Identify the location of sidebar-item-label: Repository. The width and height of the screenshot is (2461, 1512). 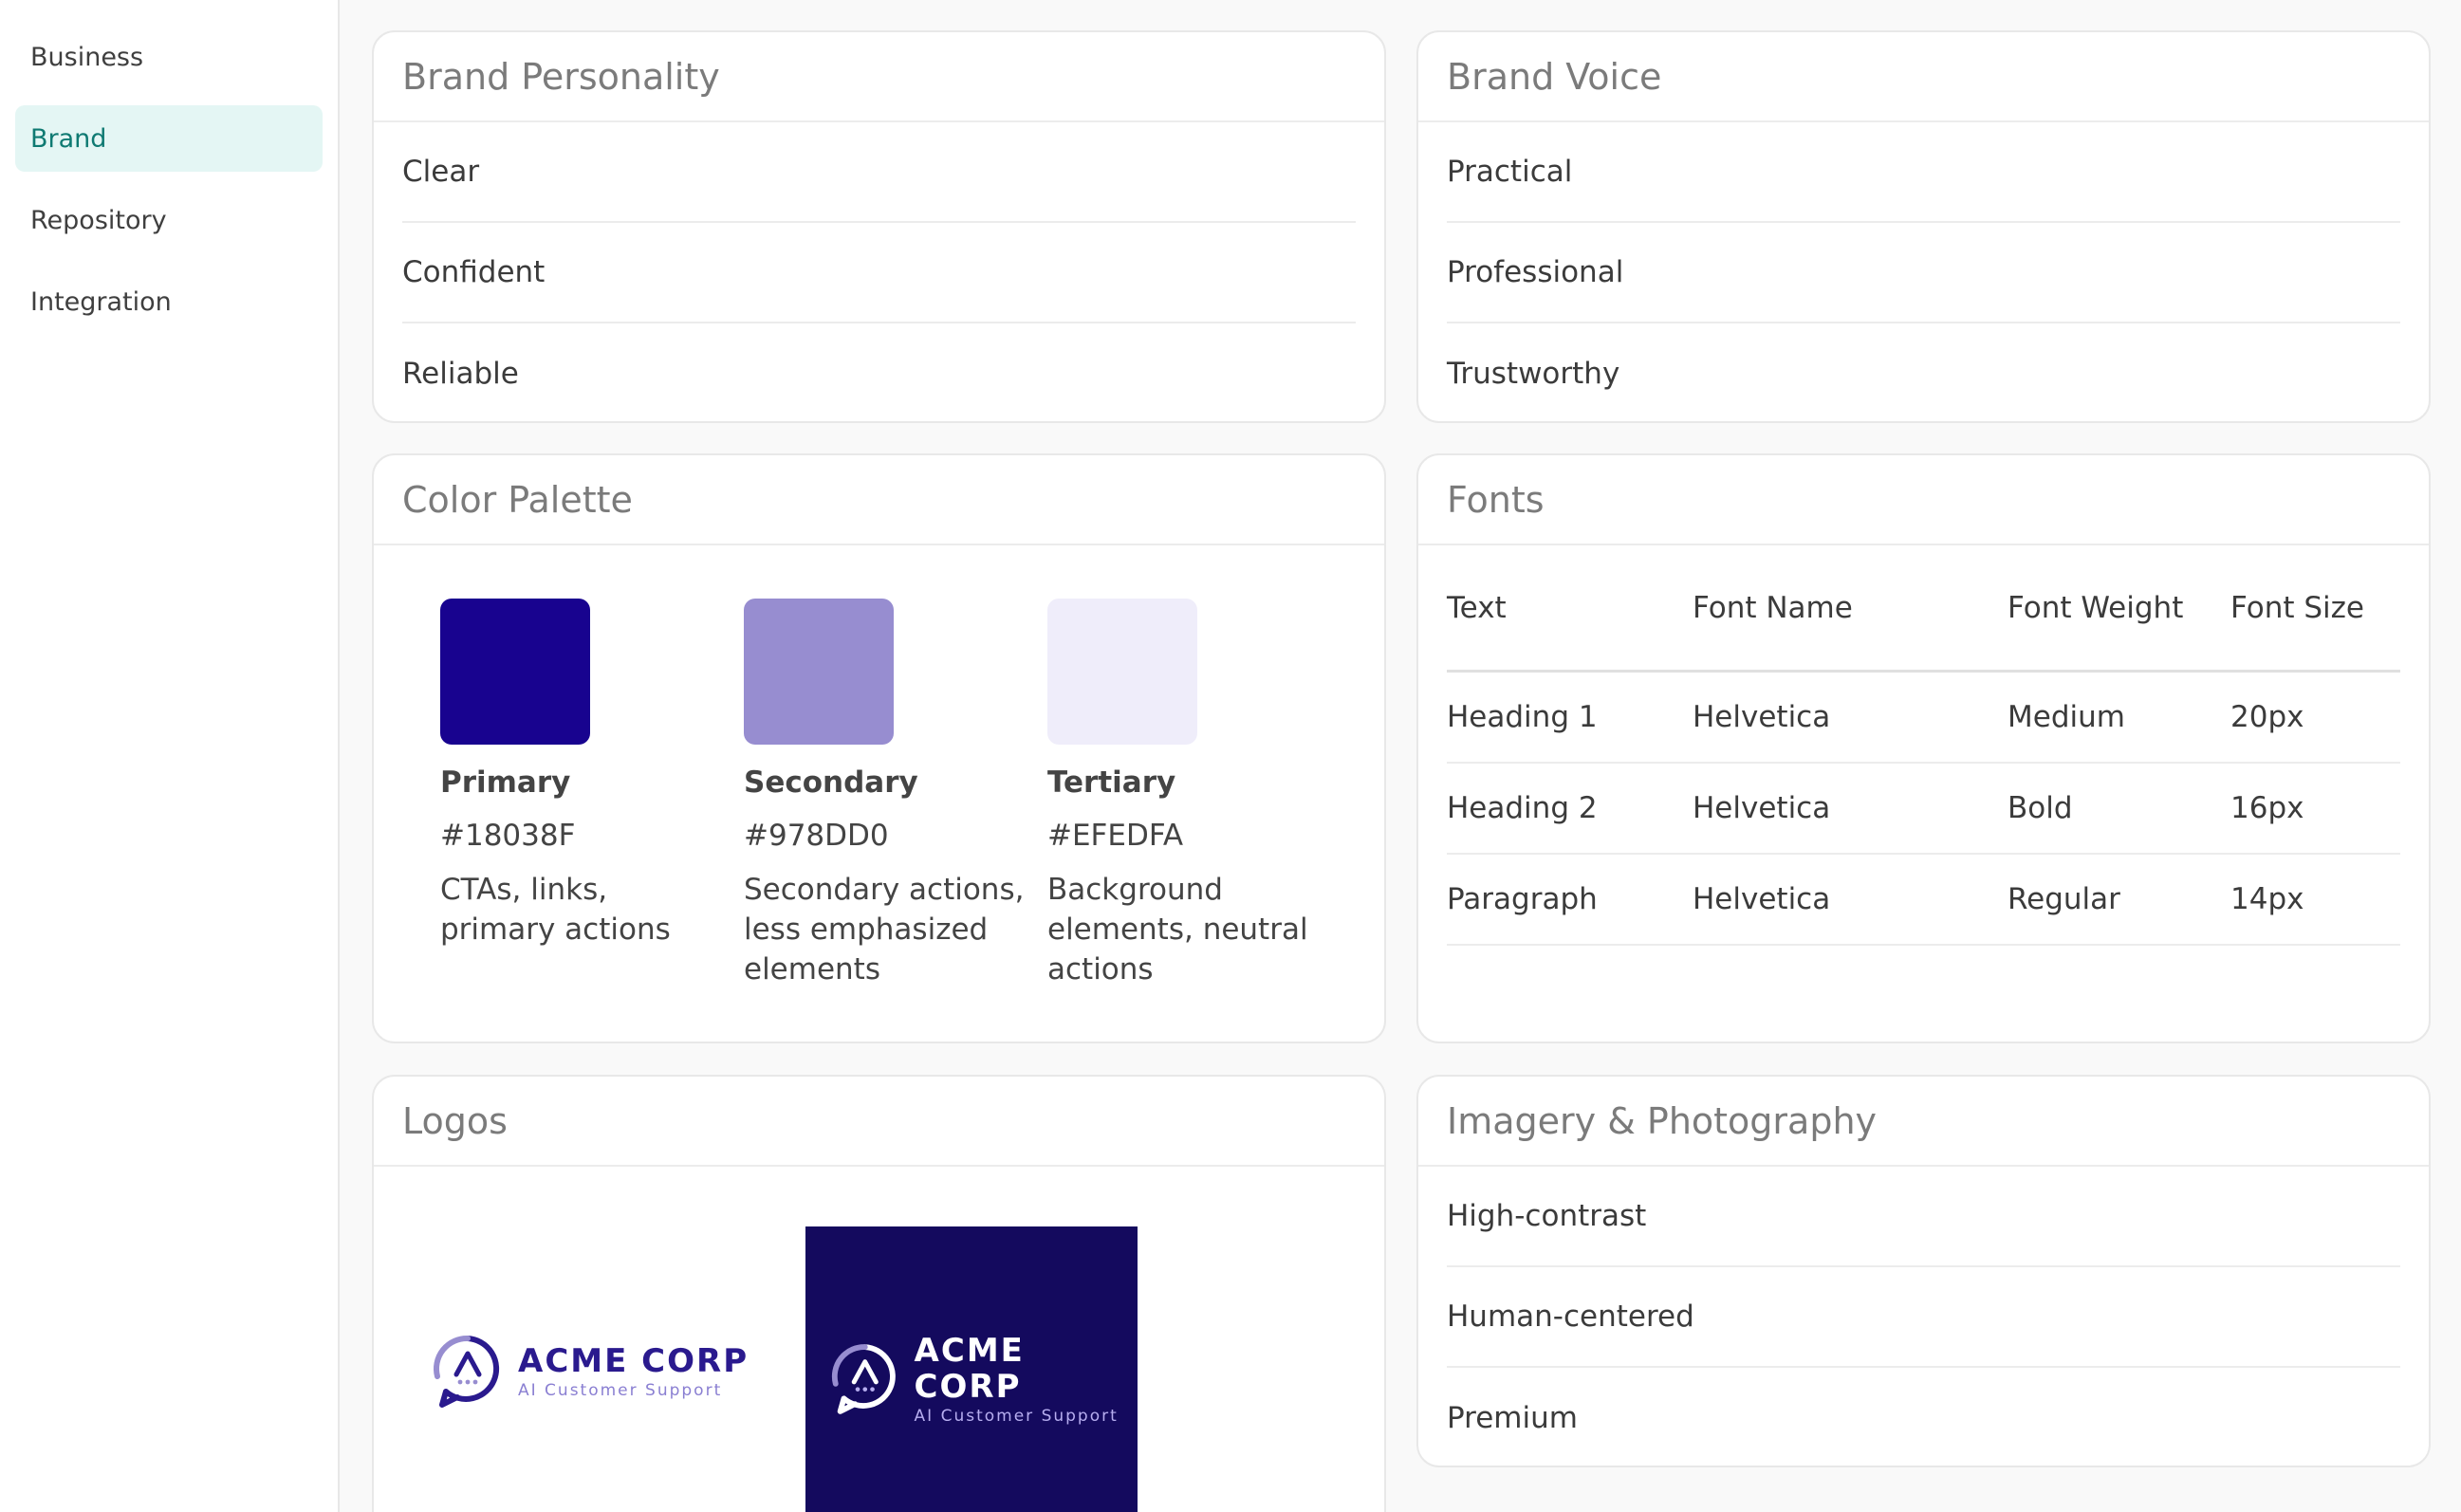
(98, 220).